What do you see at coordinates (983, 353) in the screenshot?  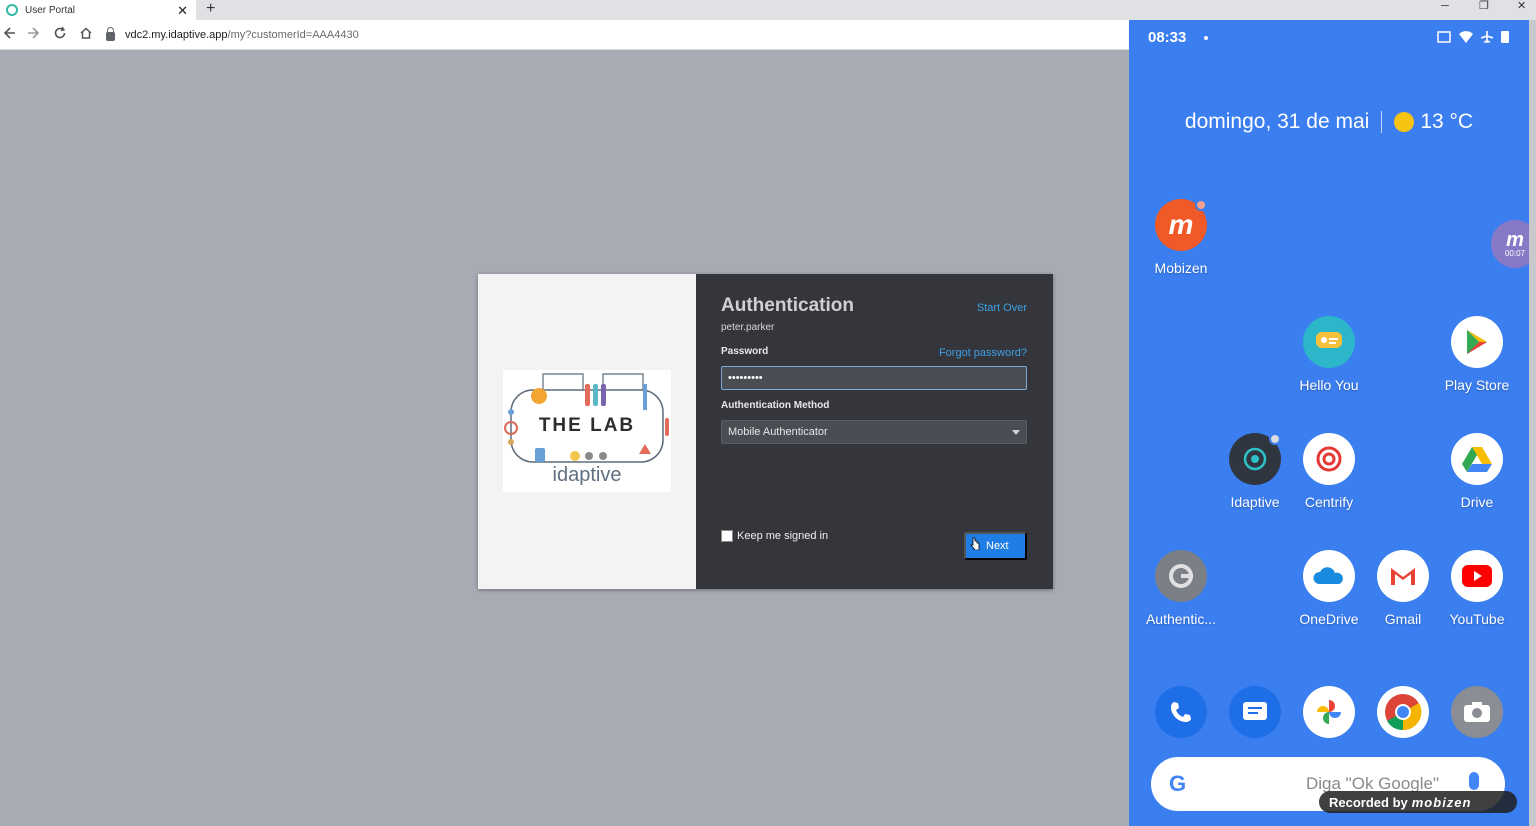 I see `forgot-password-link: Forgot password?` at bounding box center [983, 353].